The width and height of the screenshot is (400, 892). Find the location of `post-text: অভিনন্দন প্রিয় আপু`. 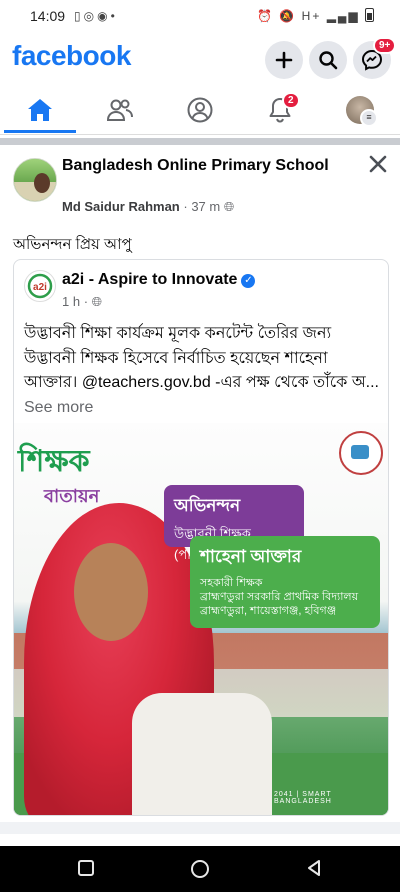

post-text: অভিনন্দন প্রিয় আপু is located at coordinates (72, 244).